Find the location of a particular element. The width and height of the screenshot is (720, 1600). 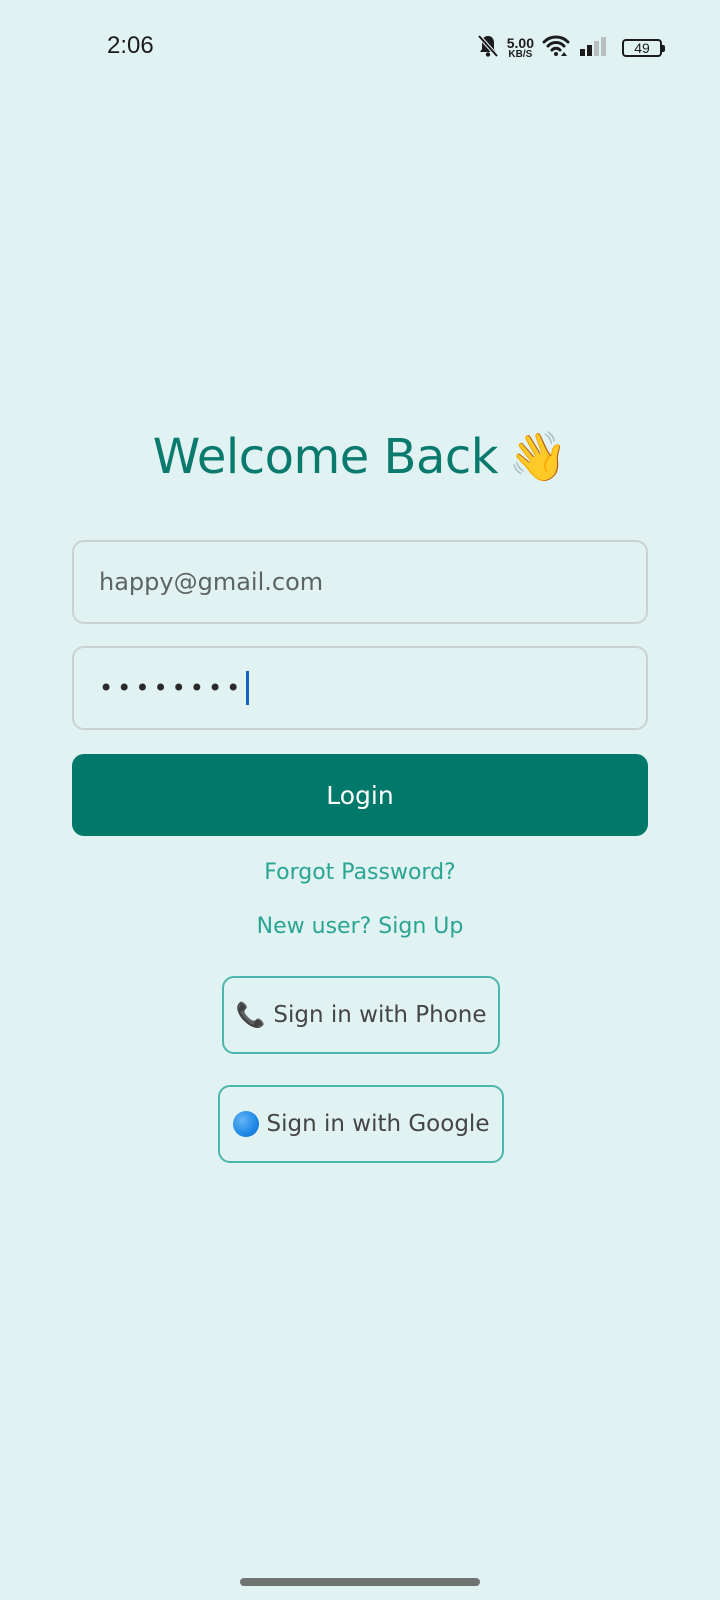

wifi-icon is located at coordinates (556, 48).